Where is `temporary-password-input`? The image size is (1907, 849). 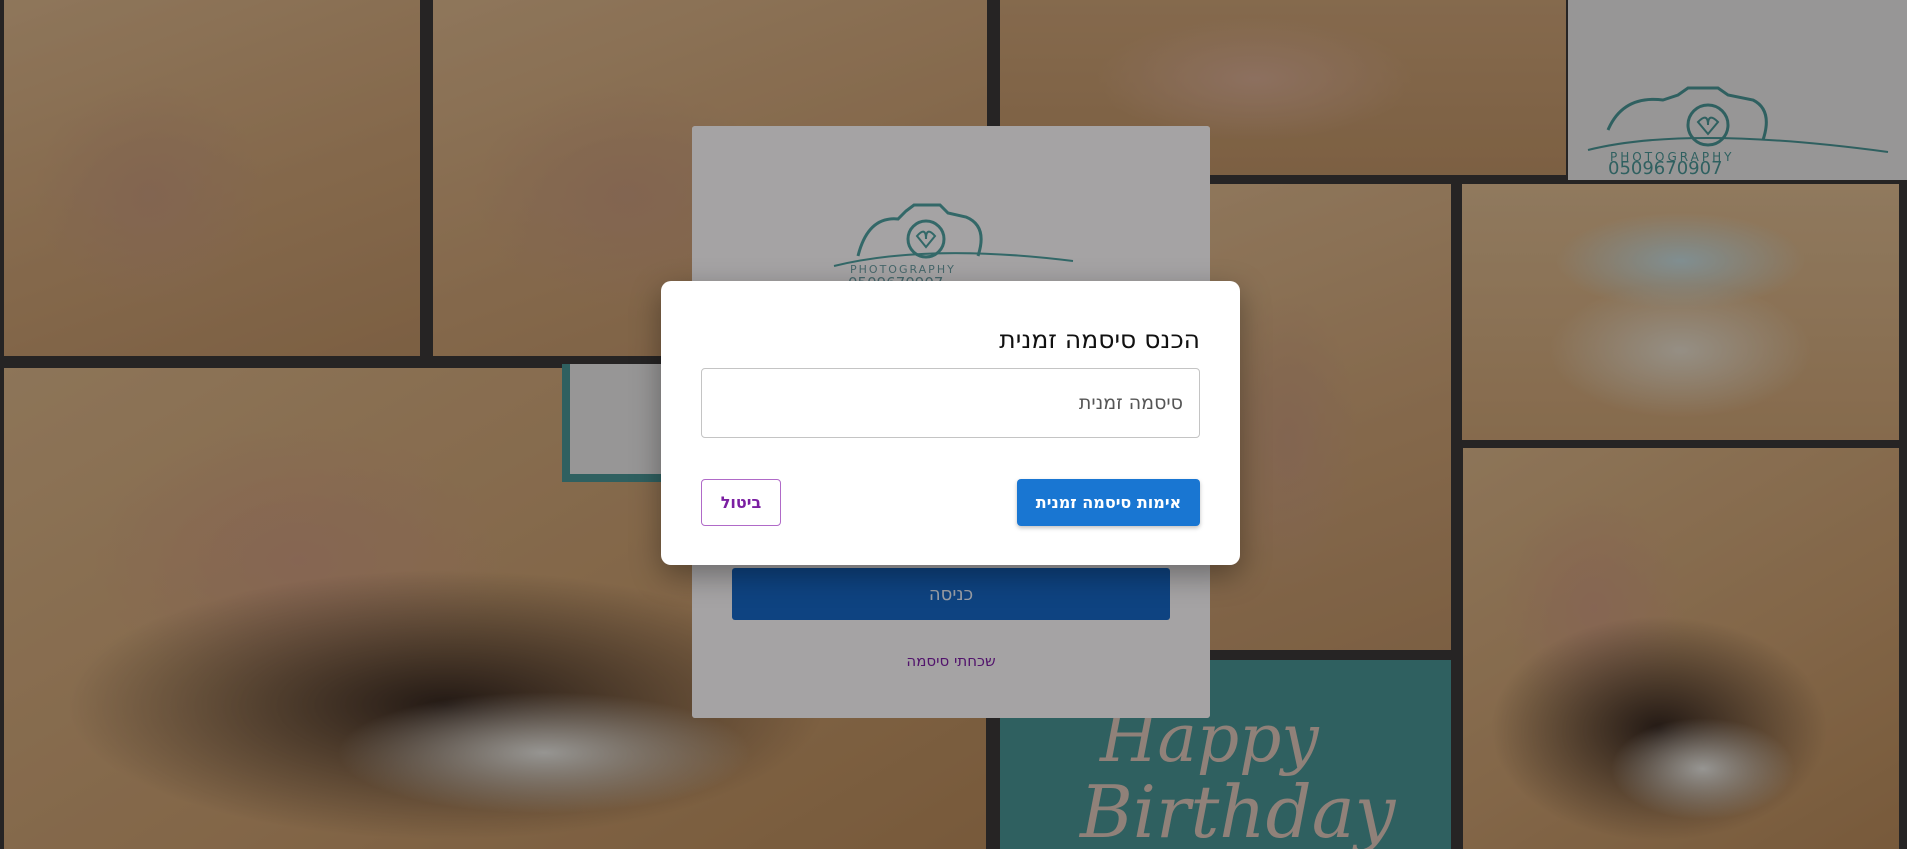 temporary-password-input is located at coordinates (950, 403).